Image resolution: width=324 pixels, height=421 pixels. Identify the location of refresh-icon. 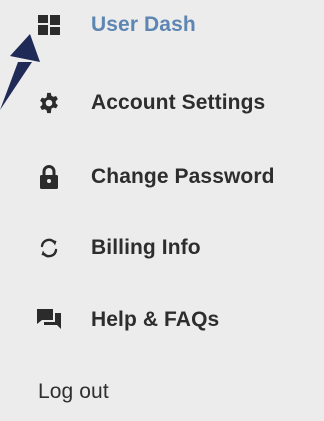
(49, 248).